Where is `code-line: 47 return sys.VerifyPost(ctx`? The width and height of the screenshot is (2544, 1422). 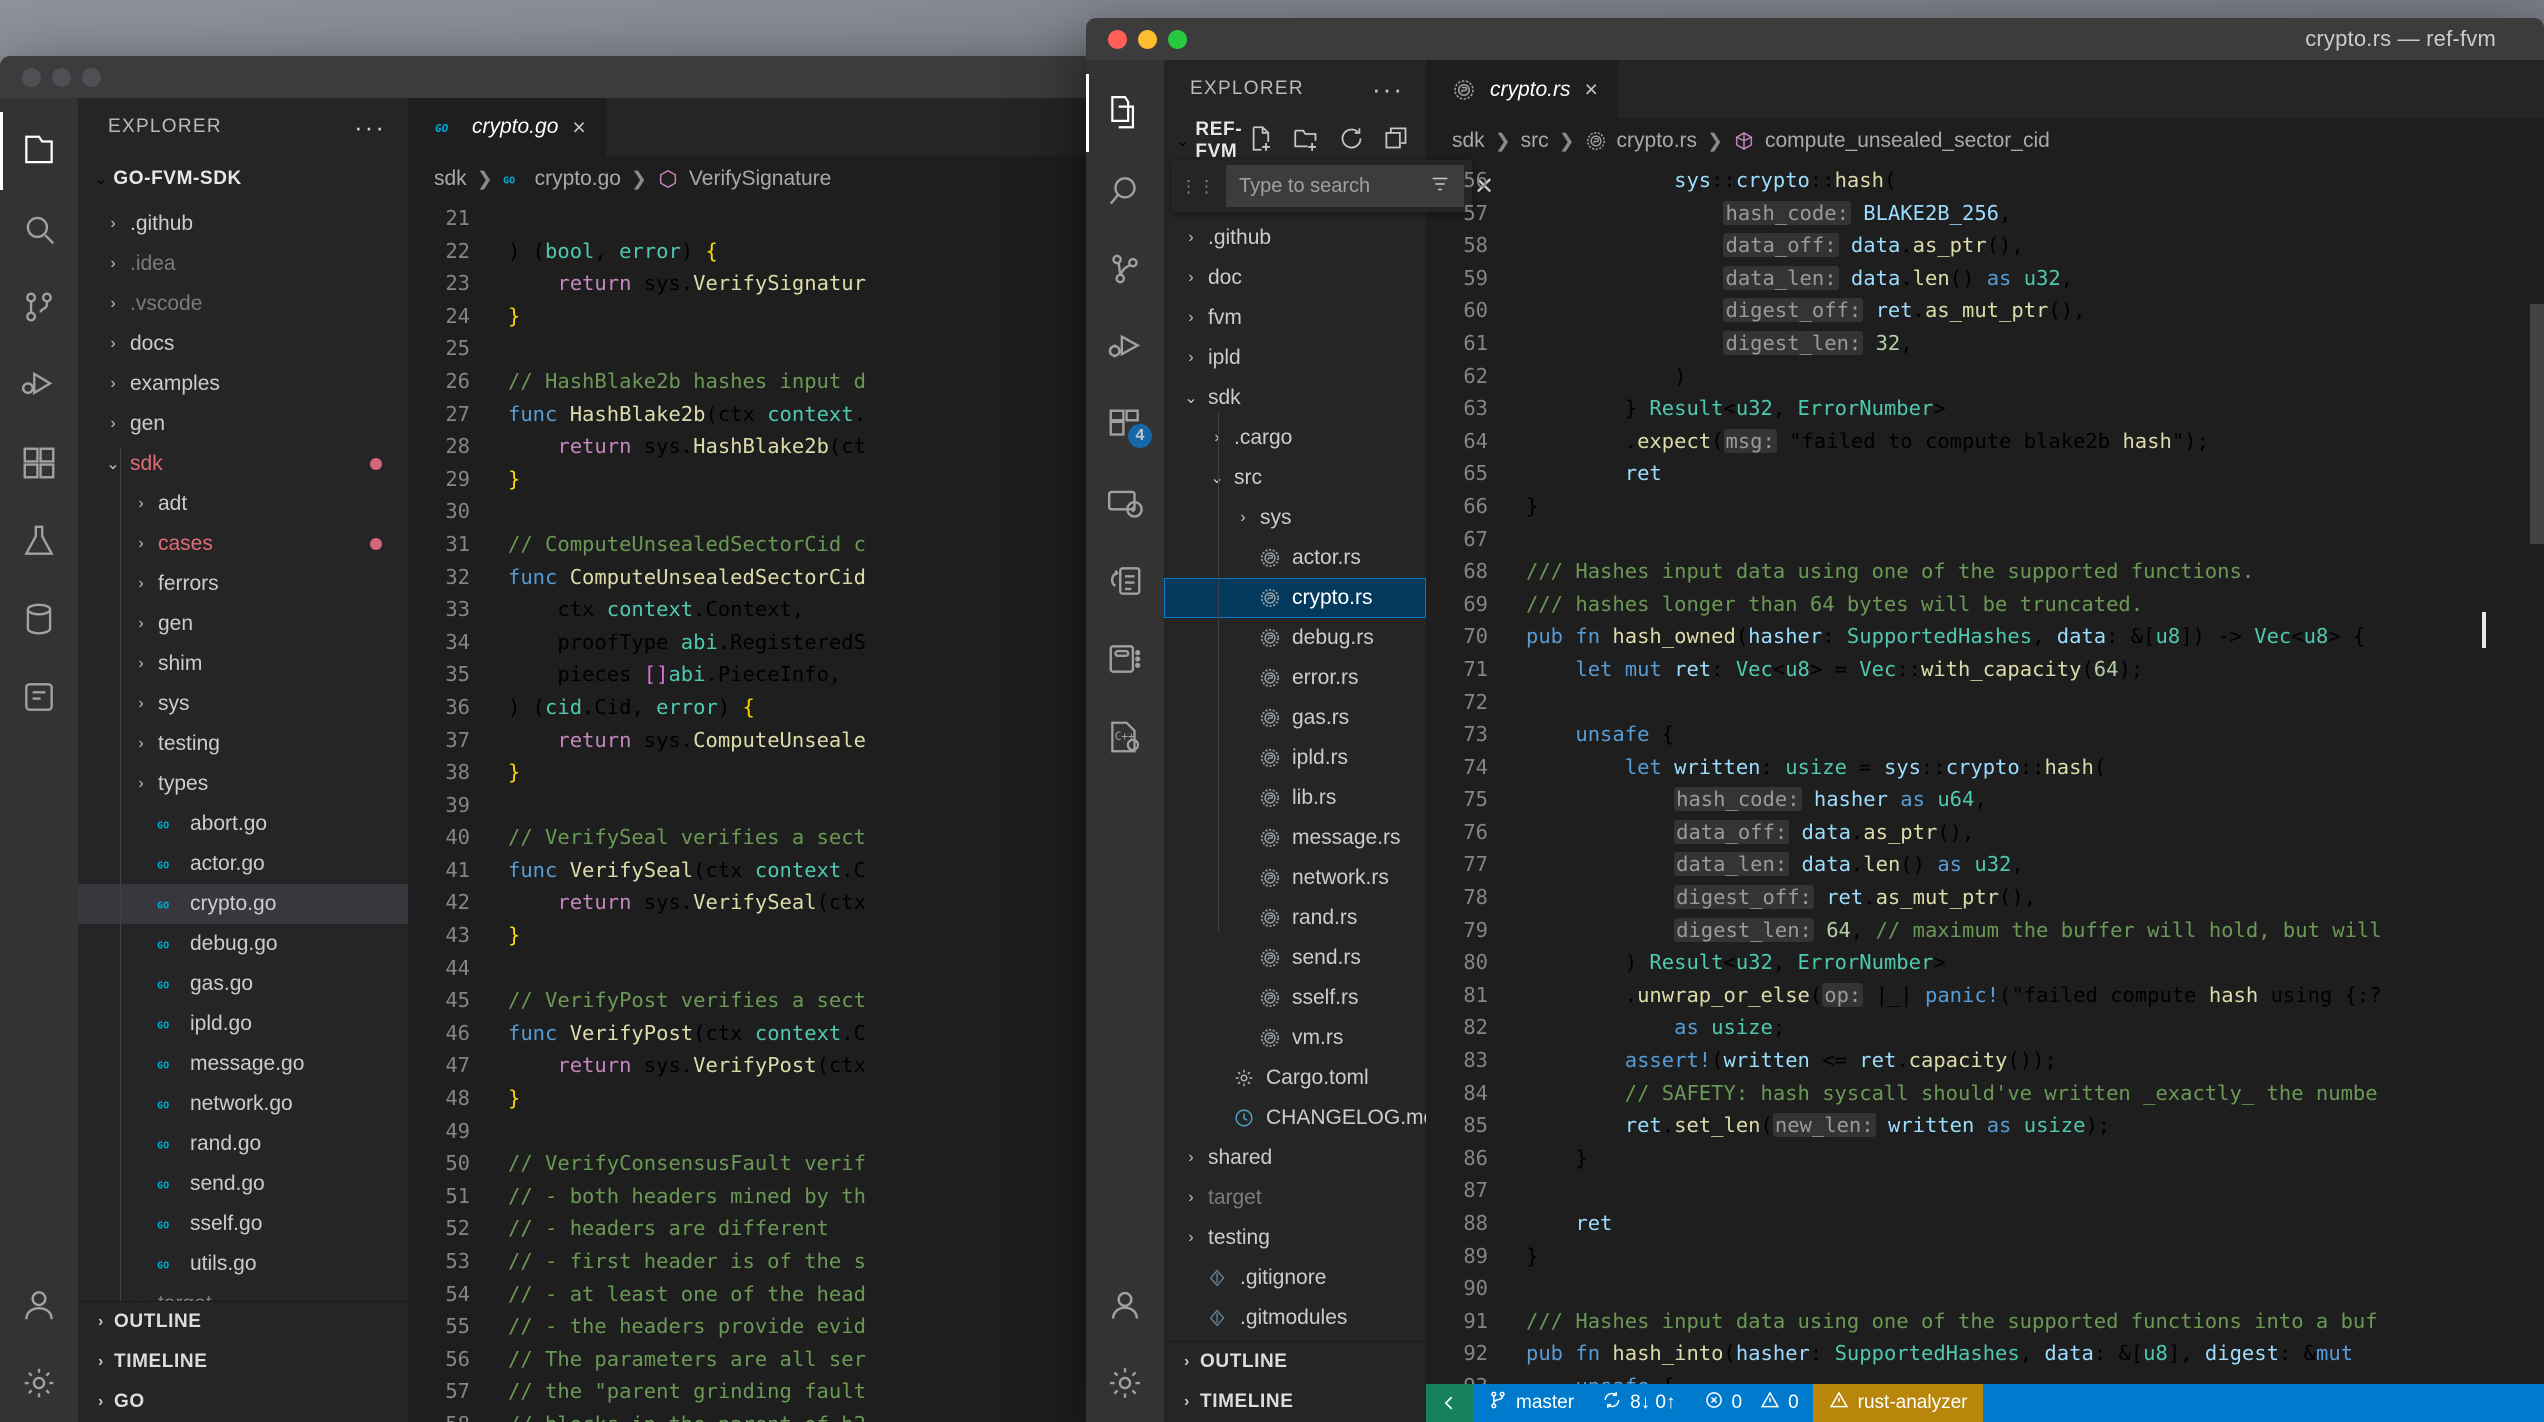
code-line: 47 return sys.VerifyPost(ctx is located at coordinates (759, 1065).